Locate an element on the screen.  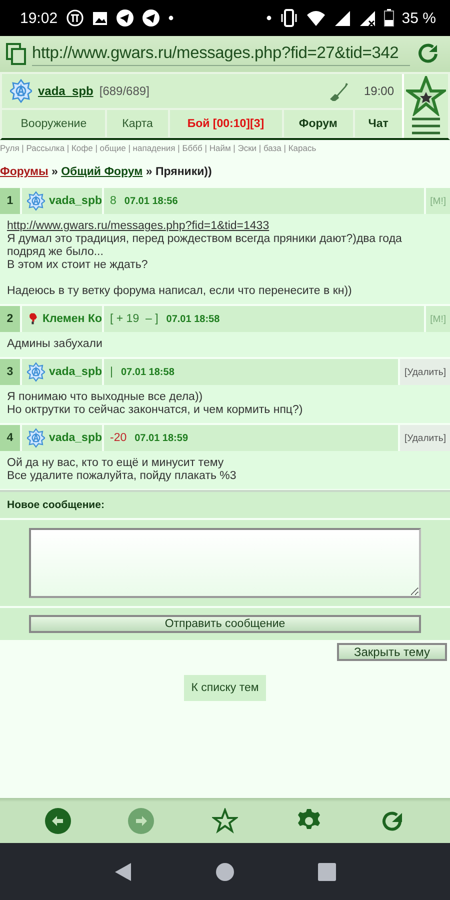
nav-tab: Бой [00:10][3] is located at coordinates (226, 123).